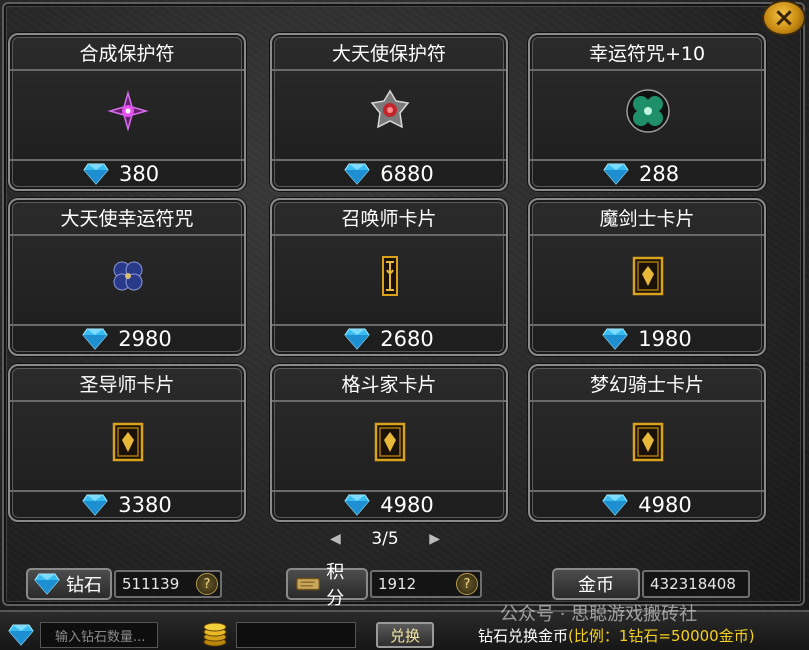  Describe the element at coordinates (407, 174) in the screenshot. I see `item-price: 6880` at that location.